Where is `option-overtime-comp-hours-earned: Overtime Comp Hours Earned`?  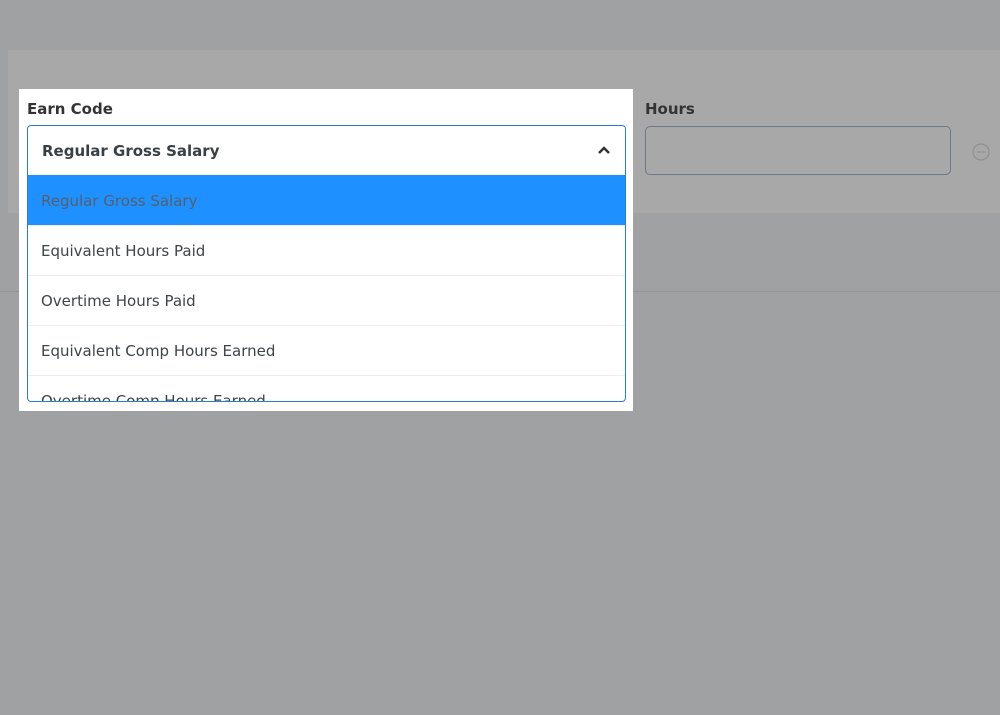 option-overtime-comp-hours-earned: Overtime Comp Hours Earned is located at coordinates (326, 388).